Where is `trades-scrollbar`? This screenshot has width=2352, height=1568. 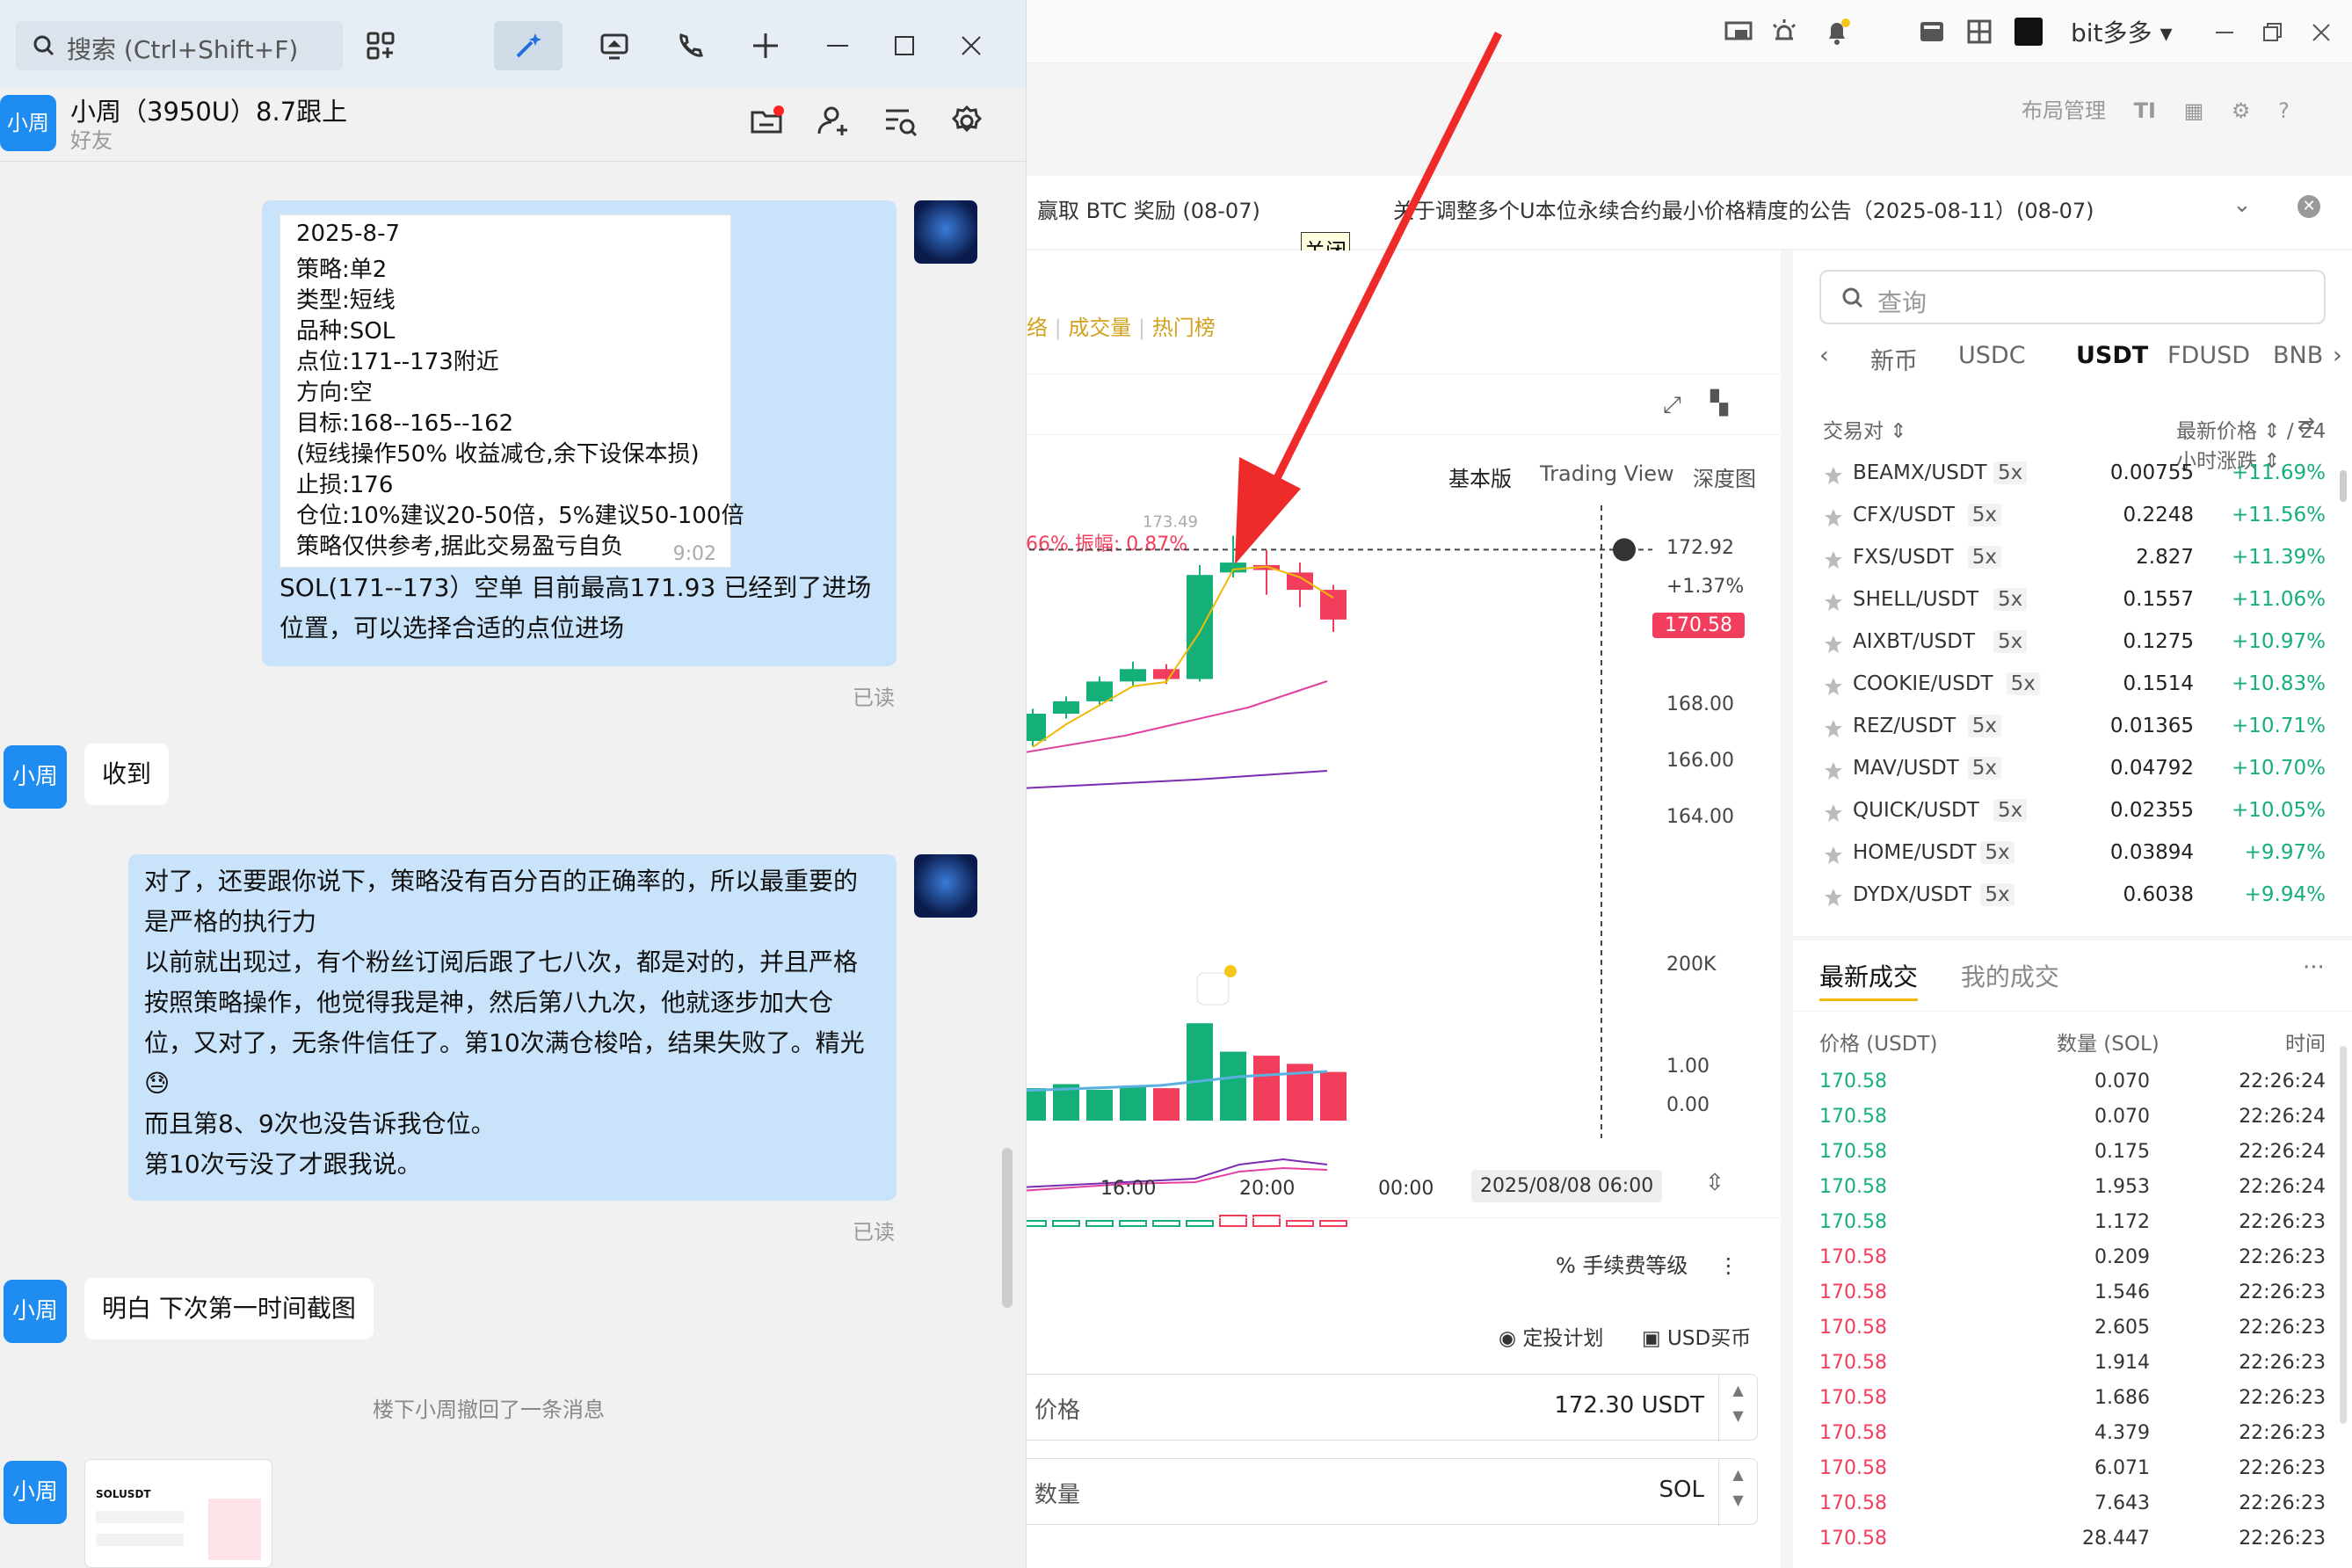 trades-scrollbar is located at coordinates (2343, 1235).